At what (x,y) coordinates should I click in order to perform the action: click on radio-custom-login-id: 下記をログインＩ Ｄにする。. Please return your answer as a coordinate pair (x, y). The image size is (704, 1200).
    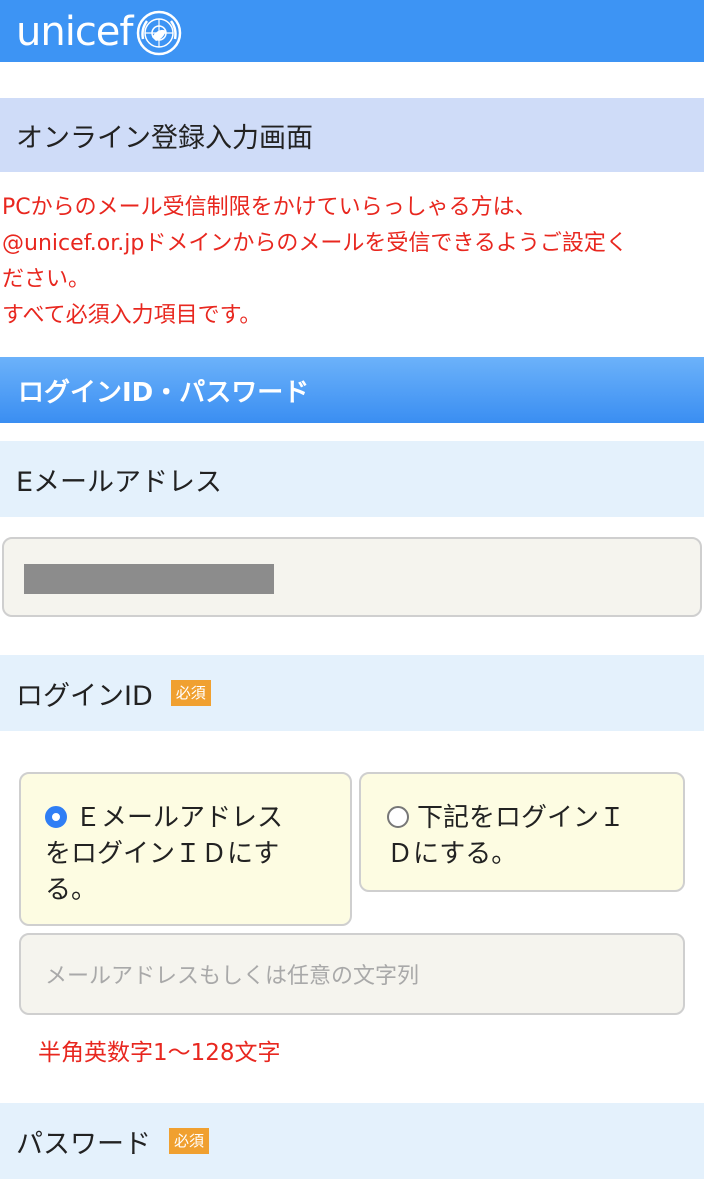
    Looking at the image, I should click on (522, 832).